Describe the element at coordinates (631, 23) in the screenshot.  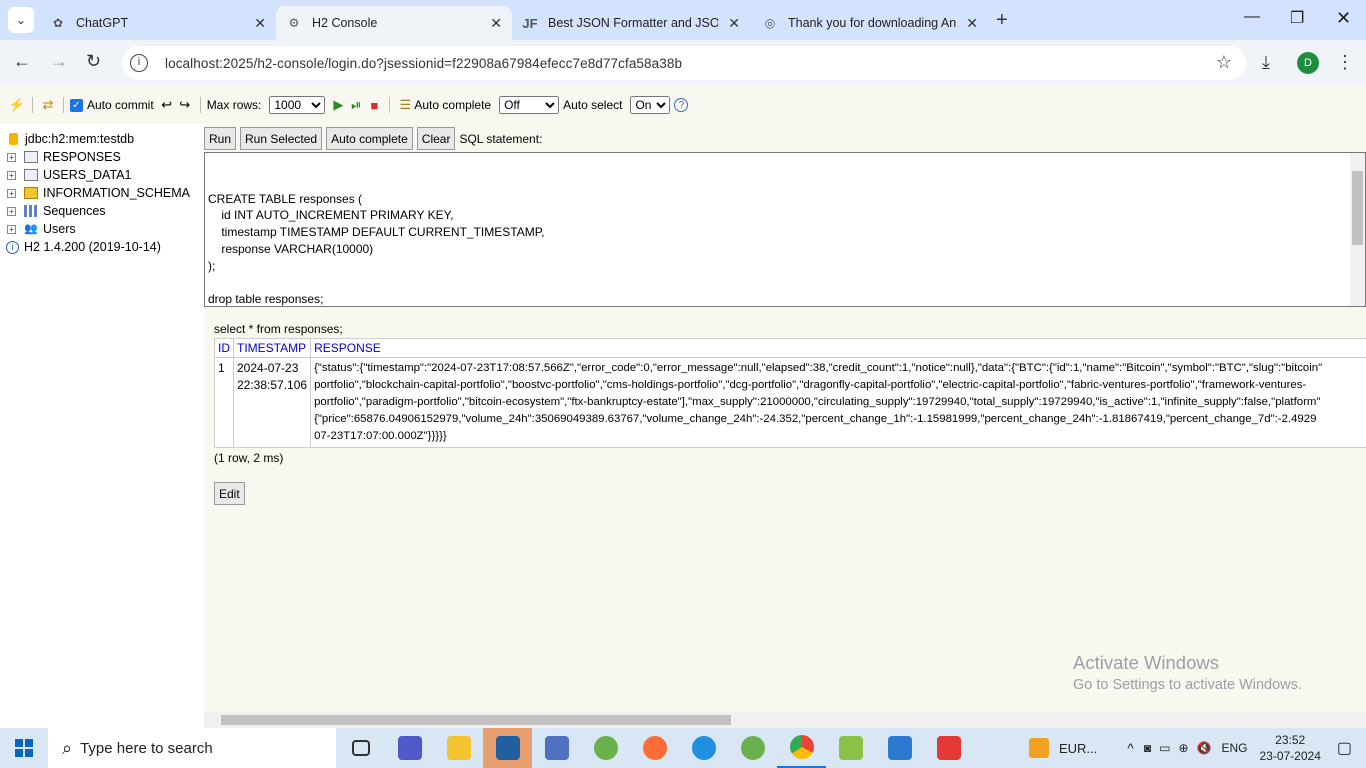
I see `tab-json-formatter: JF Best JSON Formatter and JSON ✕` at that location.